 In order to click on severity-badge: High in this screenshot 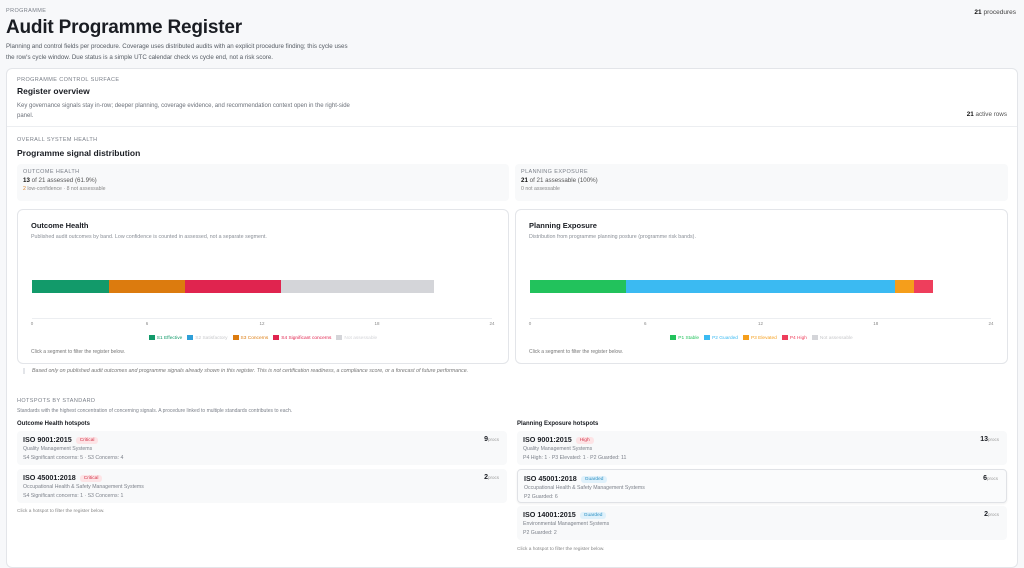, I will do `click(584, 440)`.